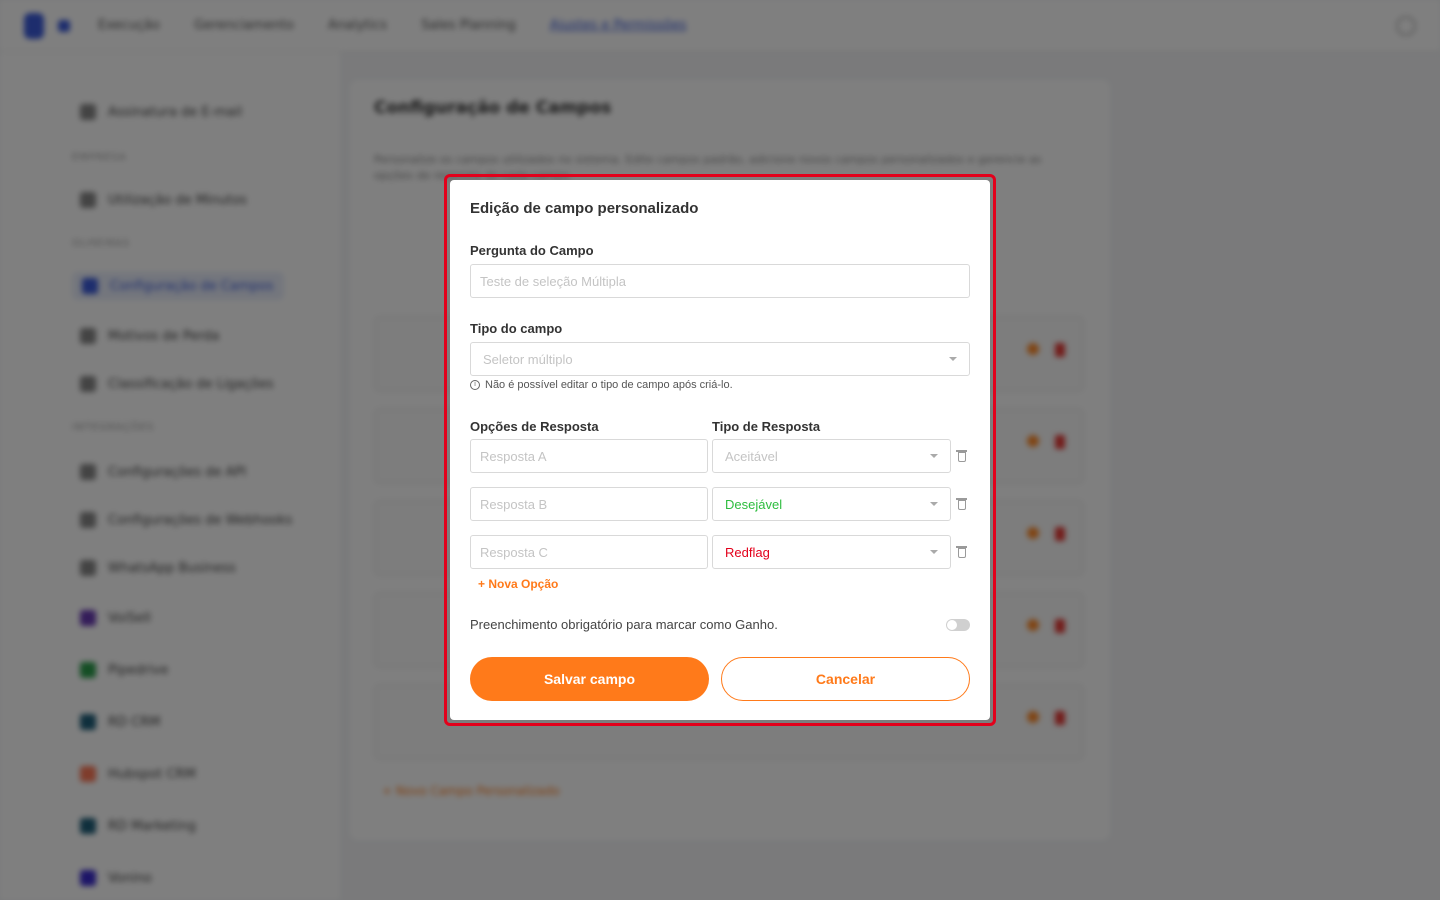 This screenshot has height=900, width=1440. What do you see at coordinates (958, 625) in the screenshot?
I see `required-for-won-toggle` at bounding box center [958, 625].